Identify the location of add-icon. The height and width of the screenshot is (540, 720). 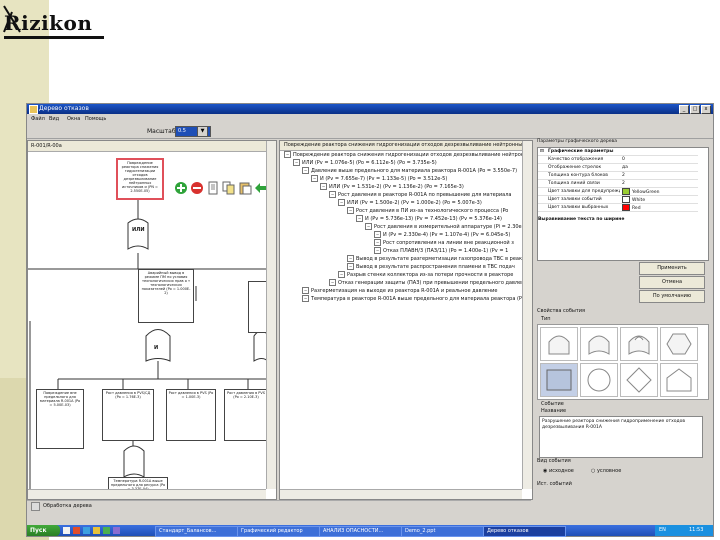
(181, 188).